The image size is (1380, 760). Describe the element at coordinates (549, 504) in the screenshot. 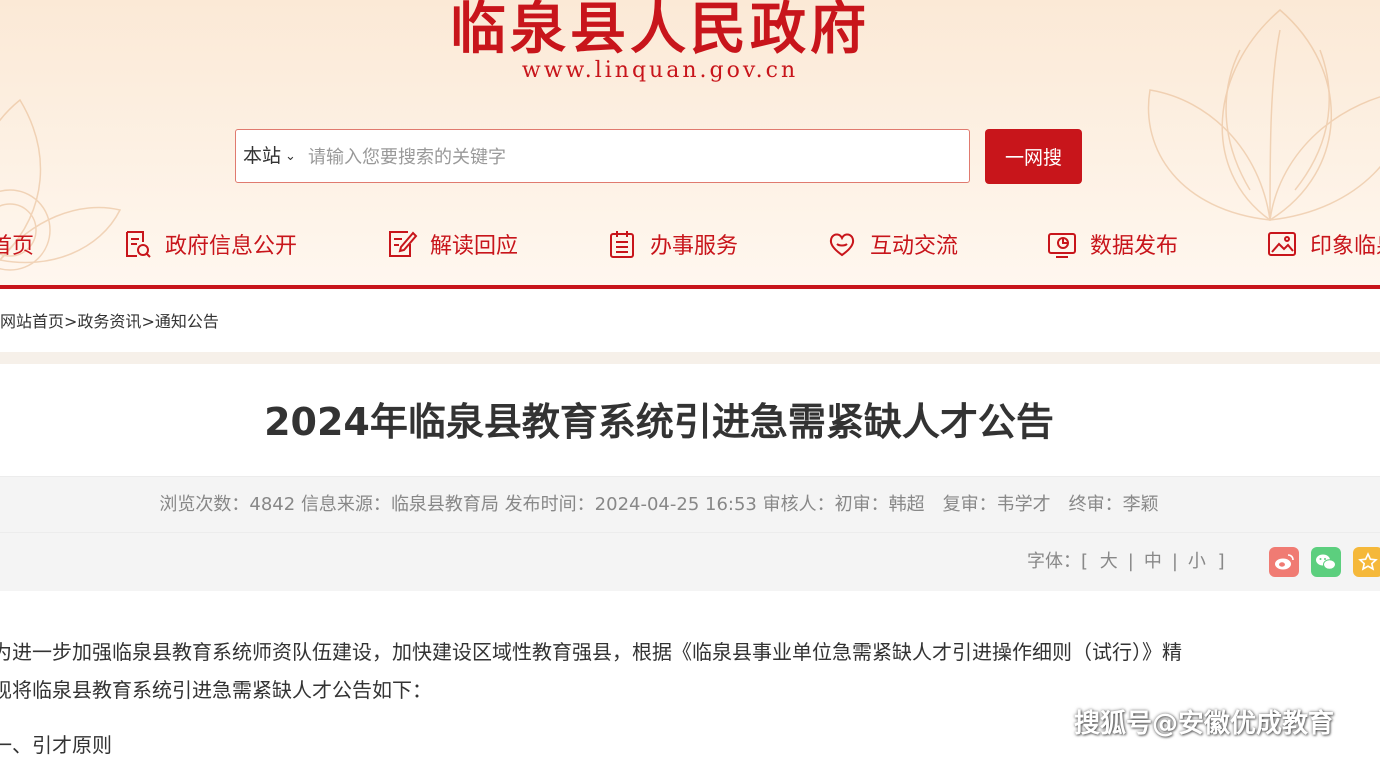

I see `date-label: 发布时间：` at that location.